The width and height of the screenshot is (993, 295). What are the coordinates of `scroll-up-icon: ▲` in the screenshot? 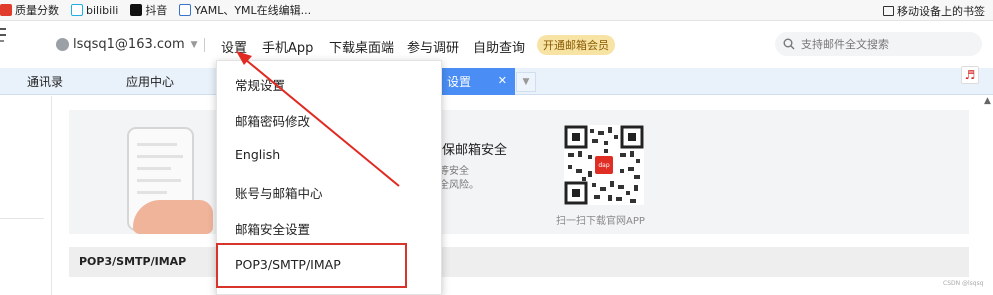 It's located at (987, 101).